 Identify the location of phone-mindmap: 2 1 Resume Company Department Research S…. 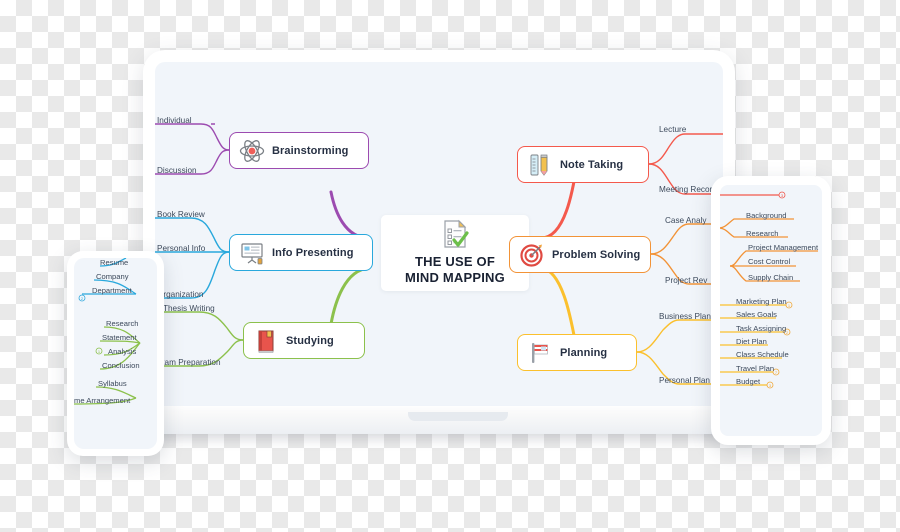
(115, 353).